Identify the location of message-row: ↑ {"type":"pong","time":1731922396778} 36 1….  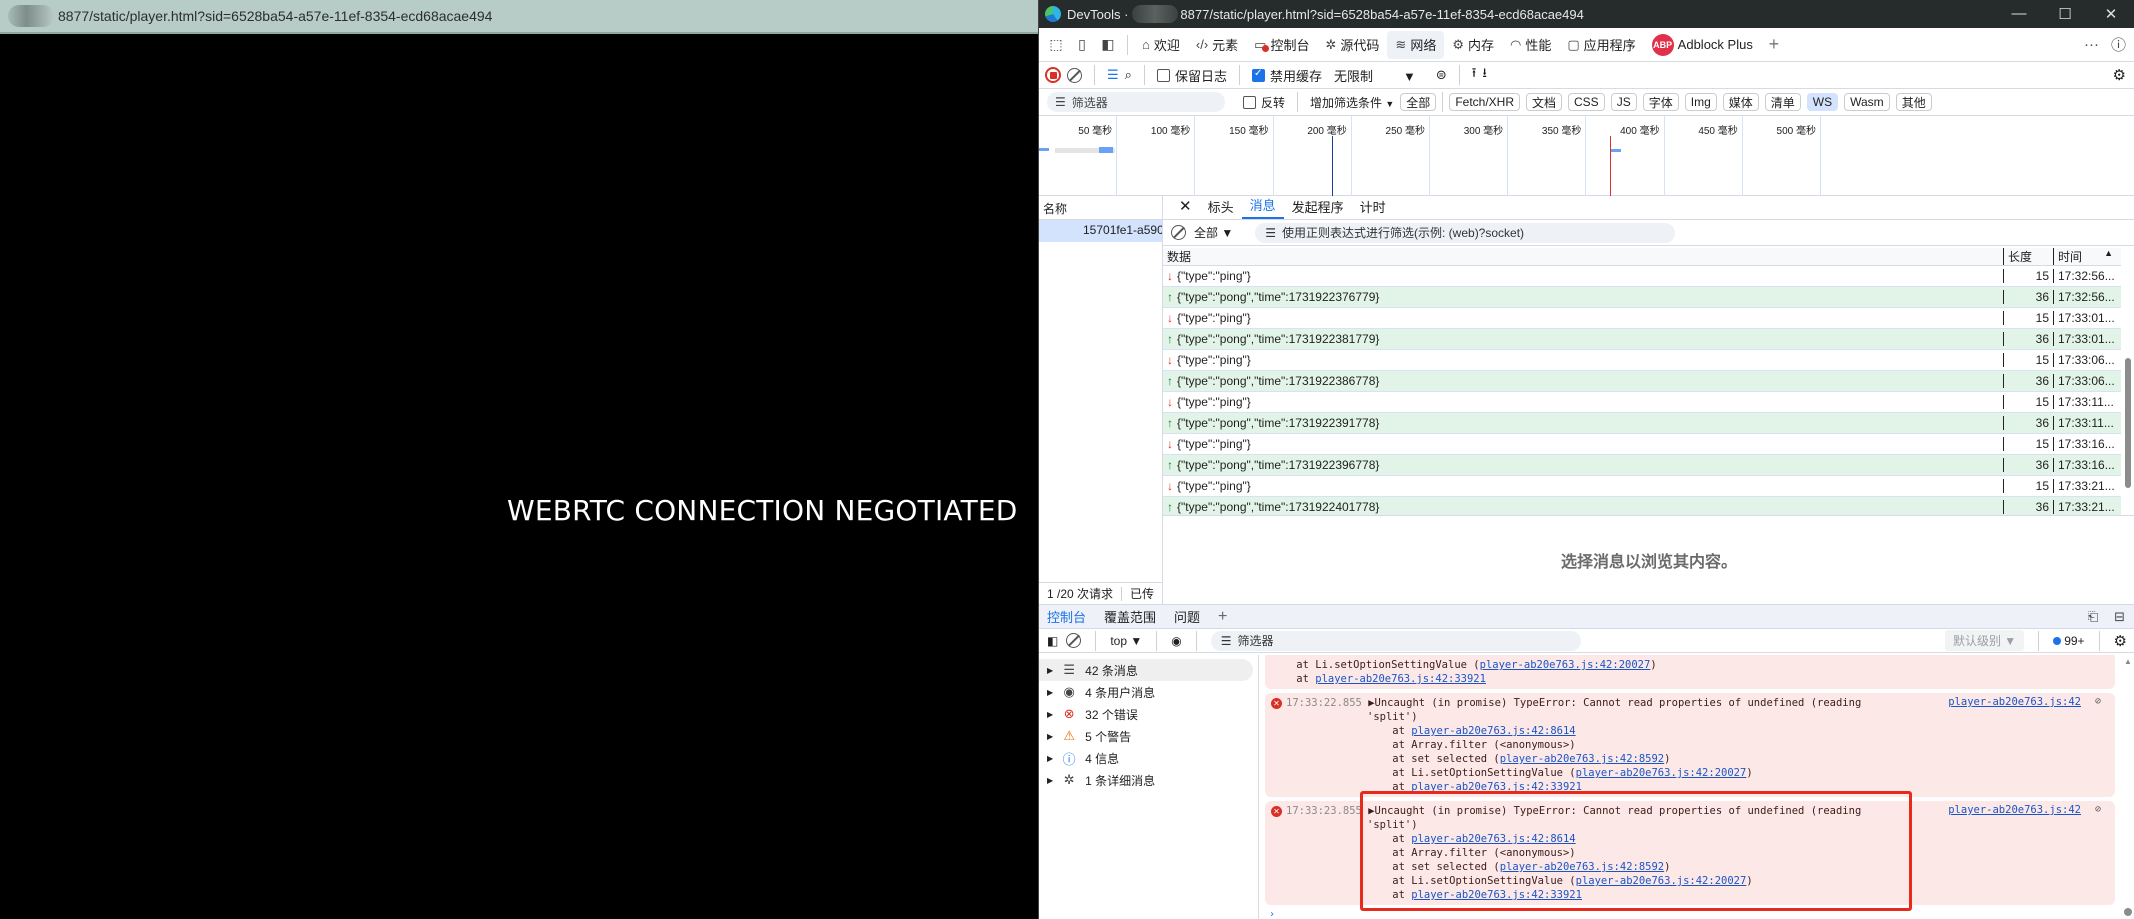
(1648, 465).